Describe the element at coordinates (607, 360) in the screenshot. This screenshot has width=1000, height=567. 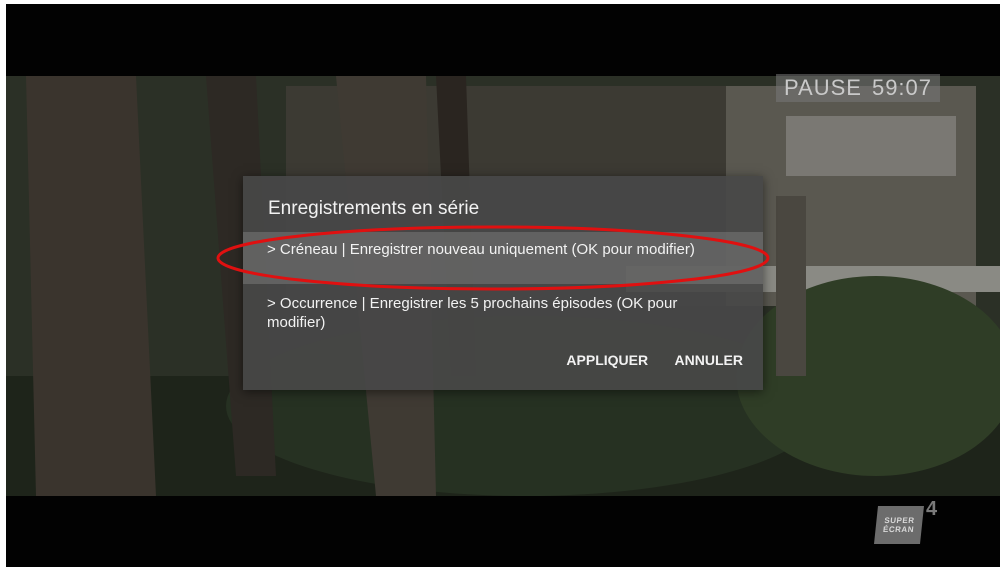
I see `apply-button: APPLIQUER` at that location.